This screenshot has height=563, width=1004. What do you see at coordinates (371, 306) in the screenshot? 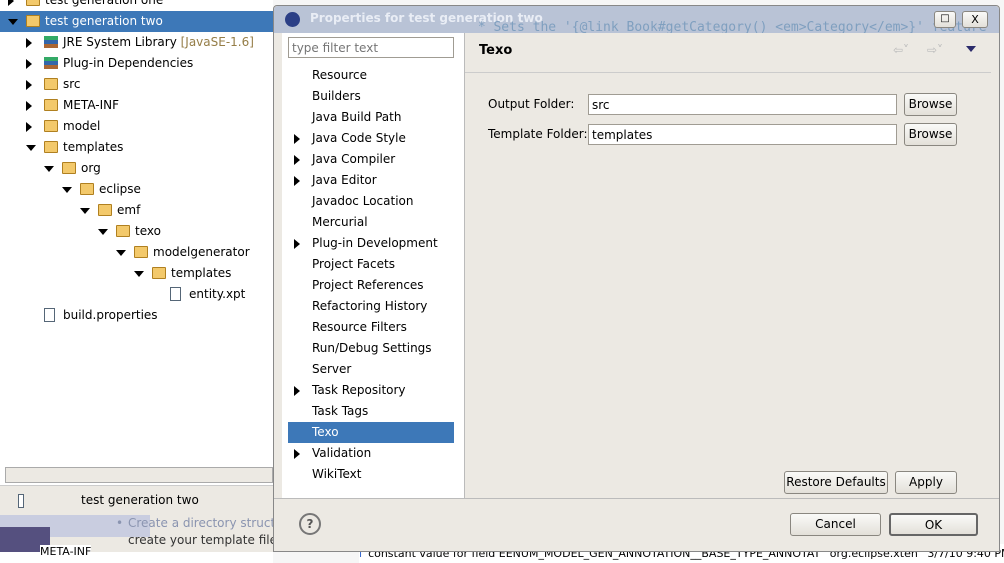
I see `property-page-item: Refactoring History` at bounding box center [371, 306].